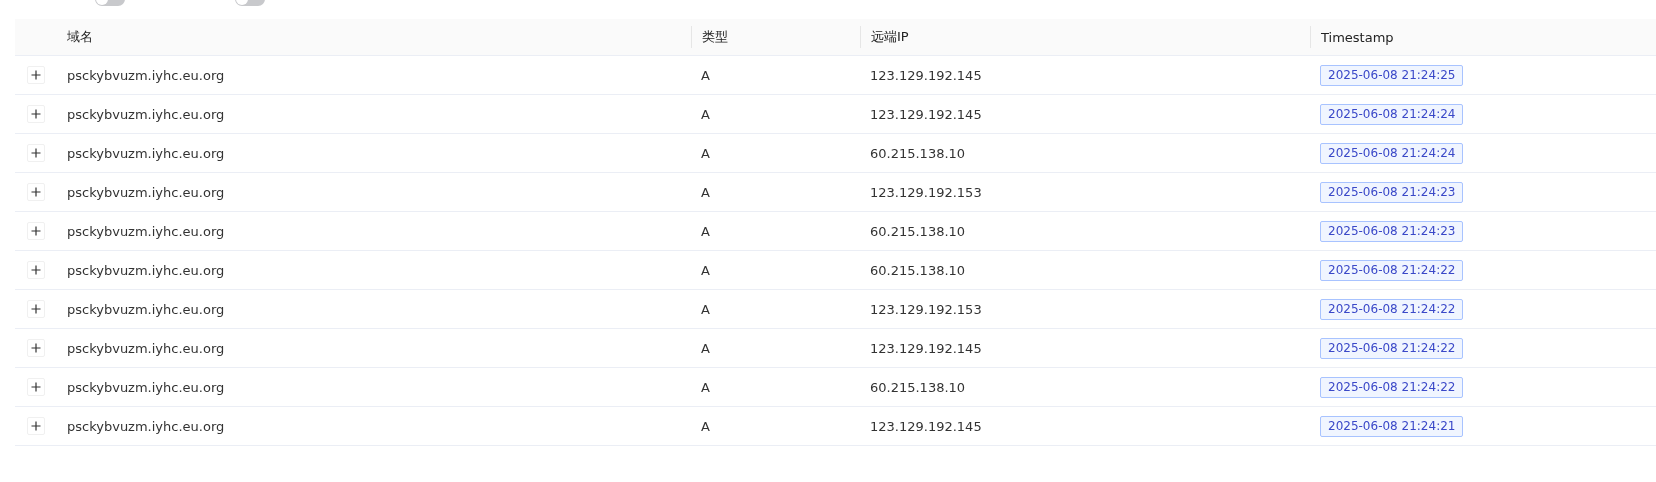  I want to click on column-header: 远端IP, so click(889, 37).